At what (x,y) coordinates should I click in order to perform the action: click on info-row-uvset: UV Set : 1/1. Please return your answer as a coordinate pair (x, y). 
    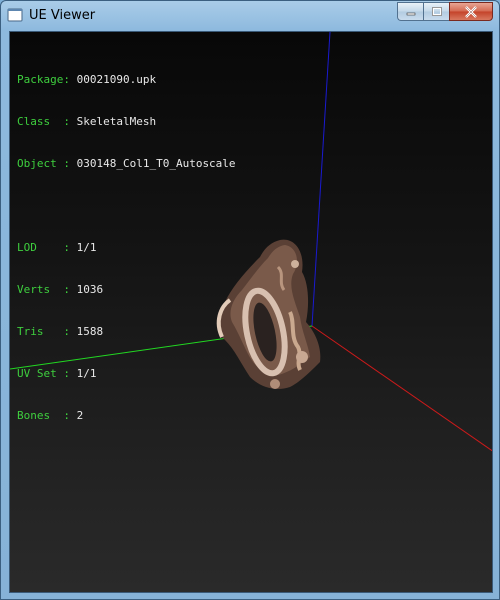
    Looking at the image, I should click on (57, 373).